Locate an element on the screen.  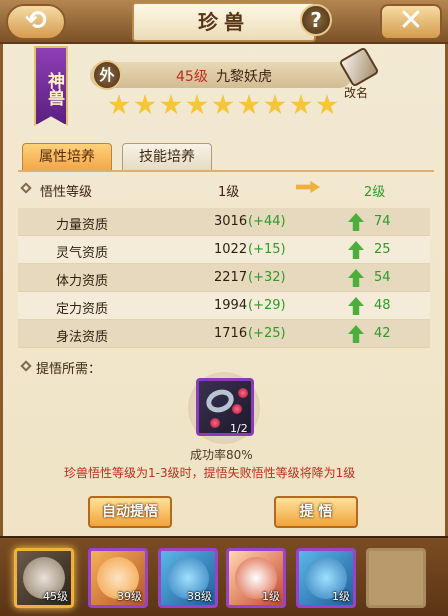
help-button: ? is located at coordinates (316, 20).